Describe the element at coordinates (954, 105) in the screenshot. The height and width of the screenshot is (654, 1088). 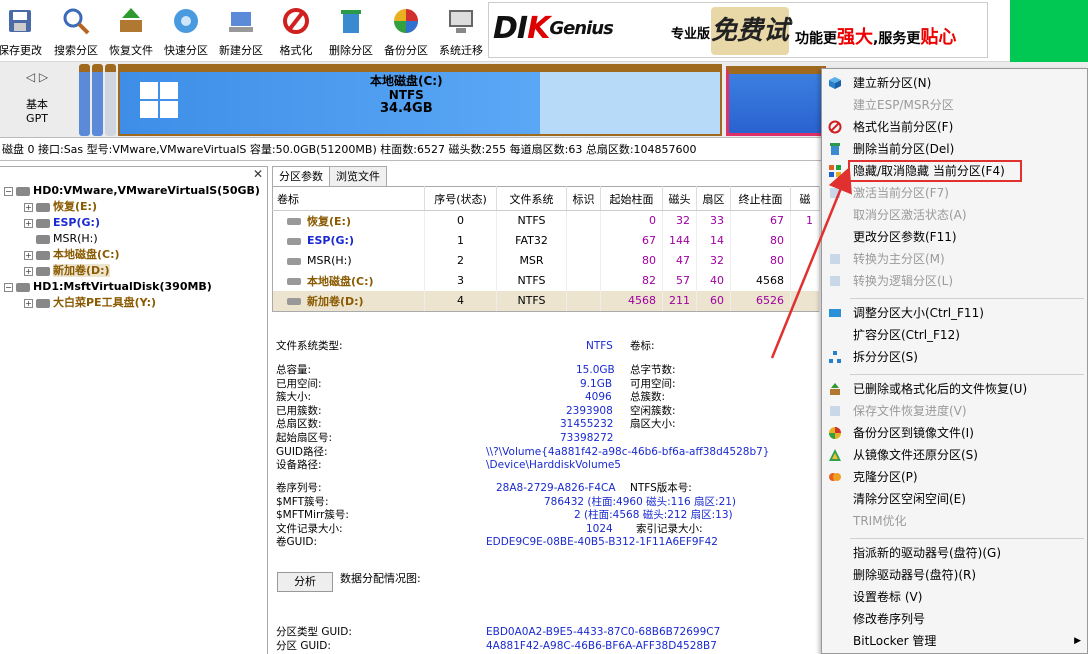
I see `menu-item-esp-msr: 建立ESP/MSR分区` at that location.